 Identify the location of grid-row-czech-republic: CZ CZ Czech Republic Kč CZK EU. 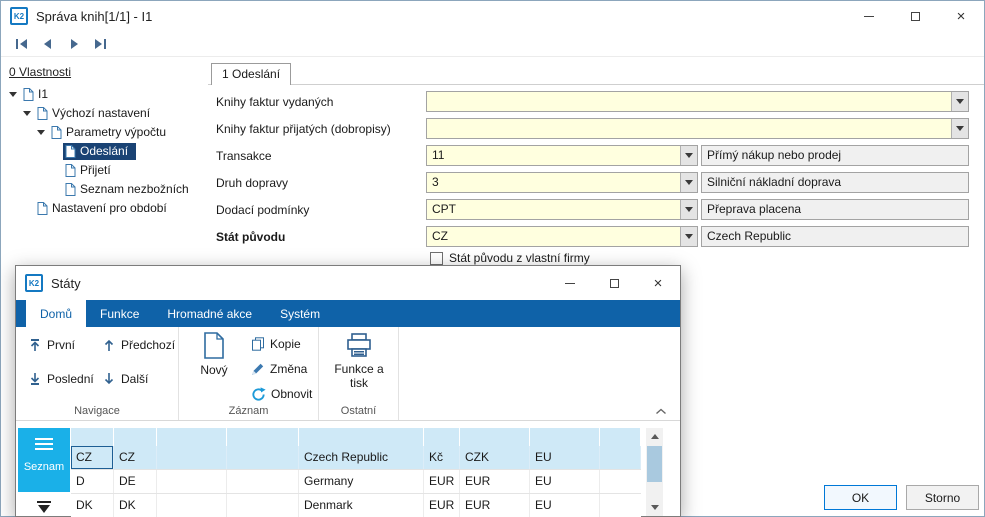
(356, 458).